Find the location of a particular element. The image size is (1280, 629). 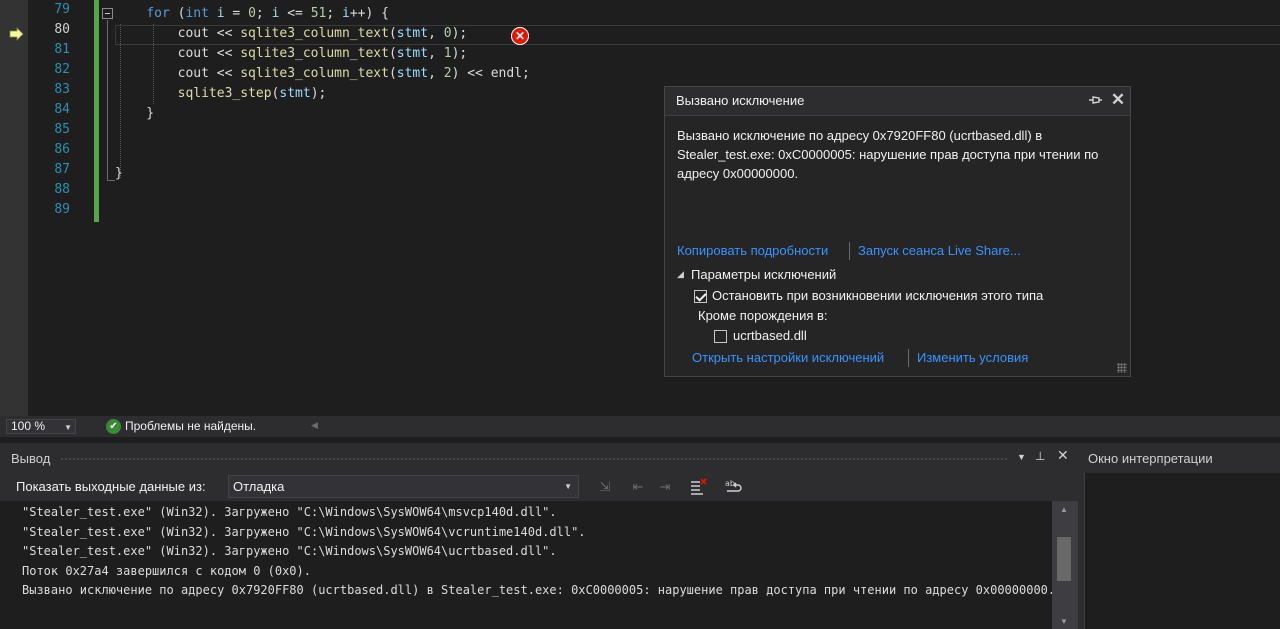

copy-details-link: Копировать подробности is located at coordinates (752, 250).